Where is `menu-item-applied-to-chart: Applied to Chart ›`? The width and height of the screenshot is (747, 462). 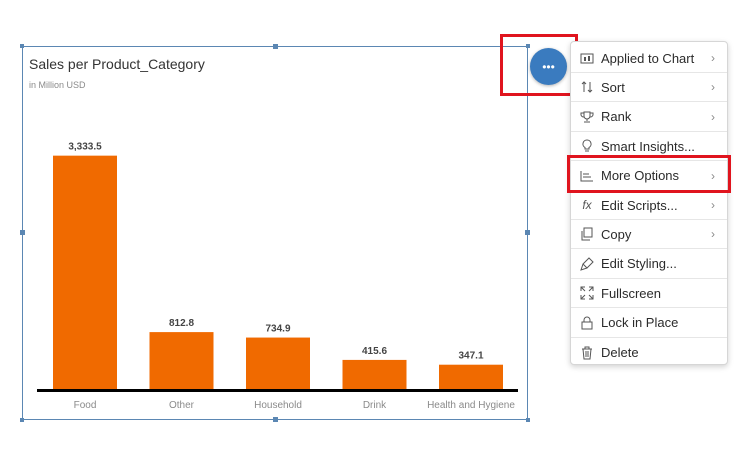 menu-item-applied-to-chart: Applied to Chart › is located at coordinates (649, 58).